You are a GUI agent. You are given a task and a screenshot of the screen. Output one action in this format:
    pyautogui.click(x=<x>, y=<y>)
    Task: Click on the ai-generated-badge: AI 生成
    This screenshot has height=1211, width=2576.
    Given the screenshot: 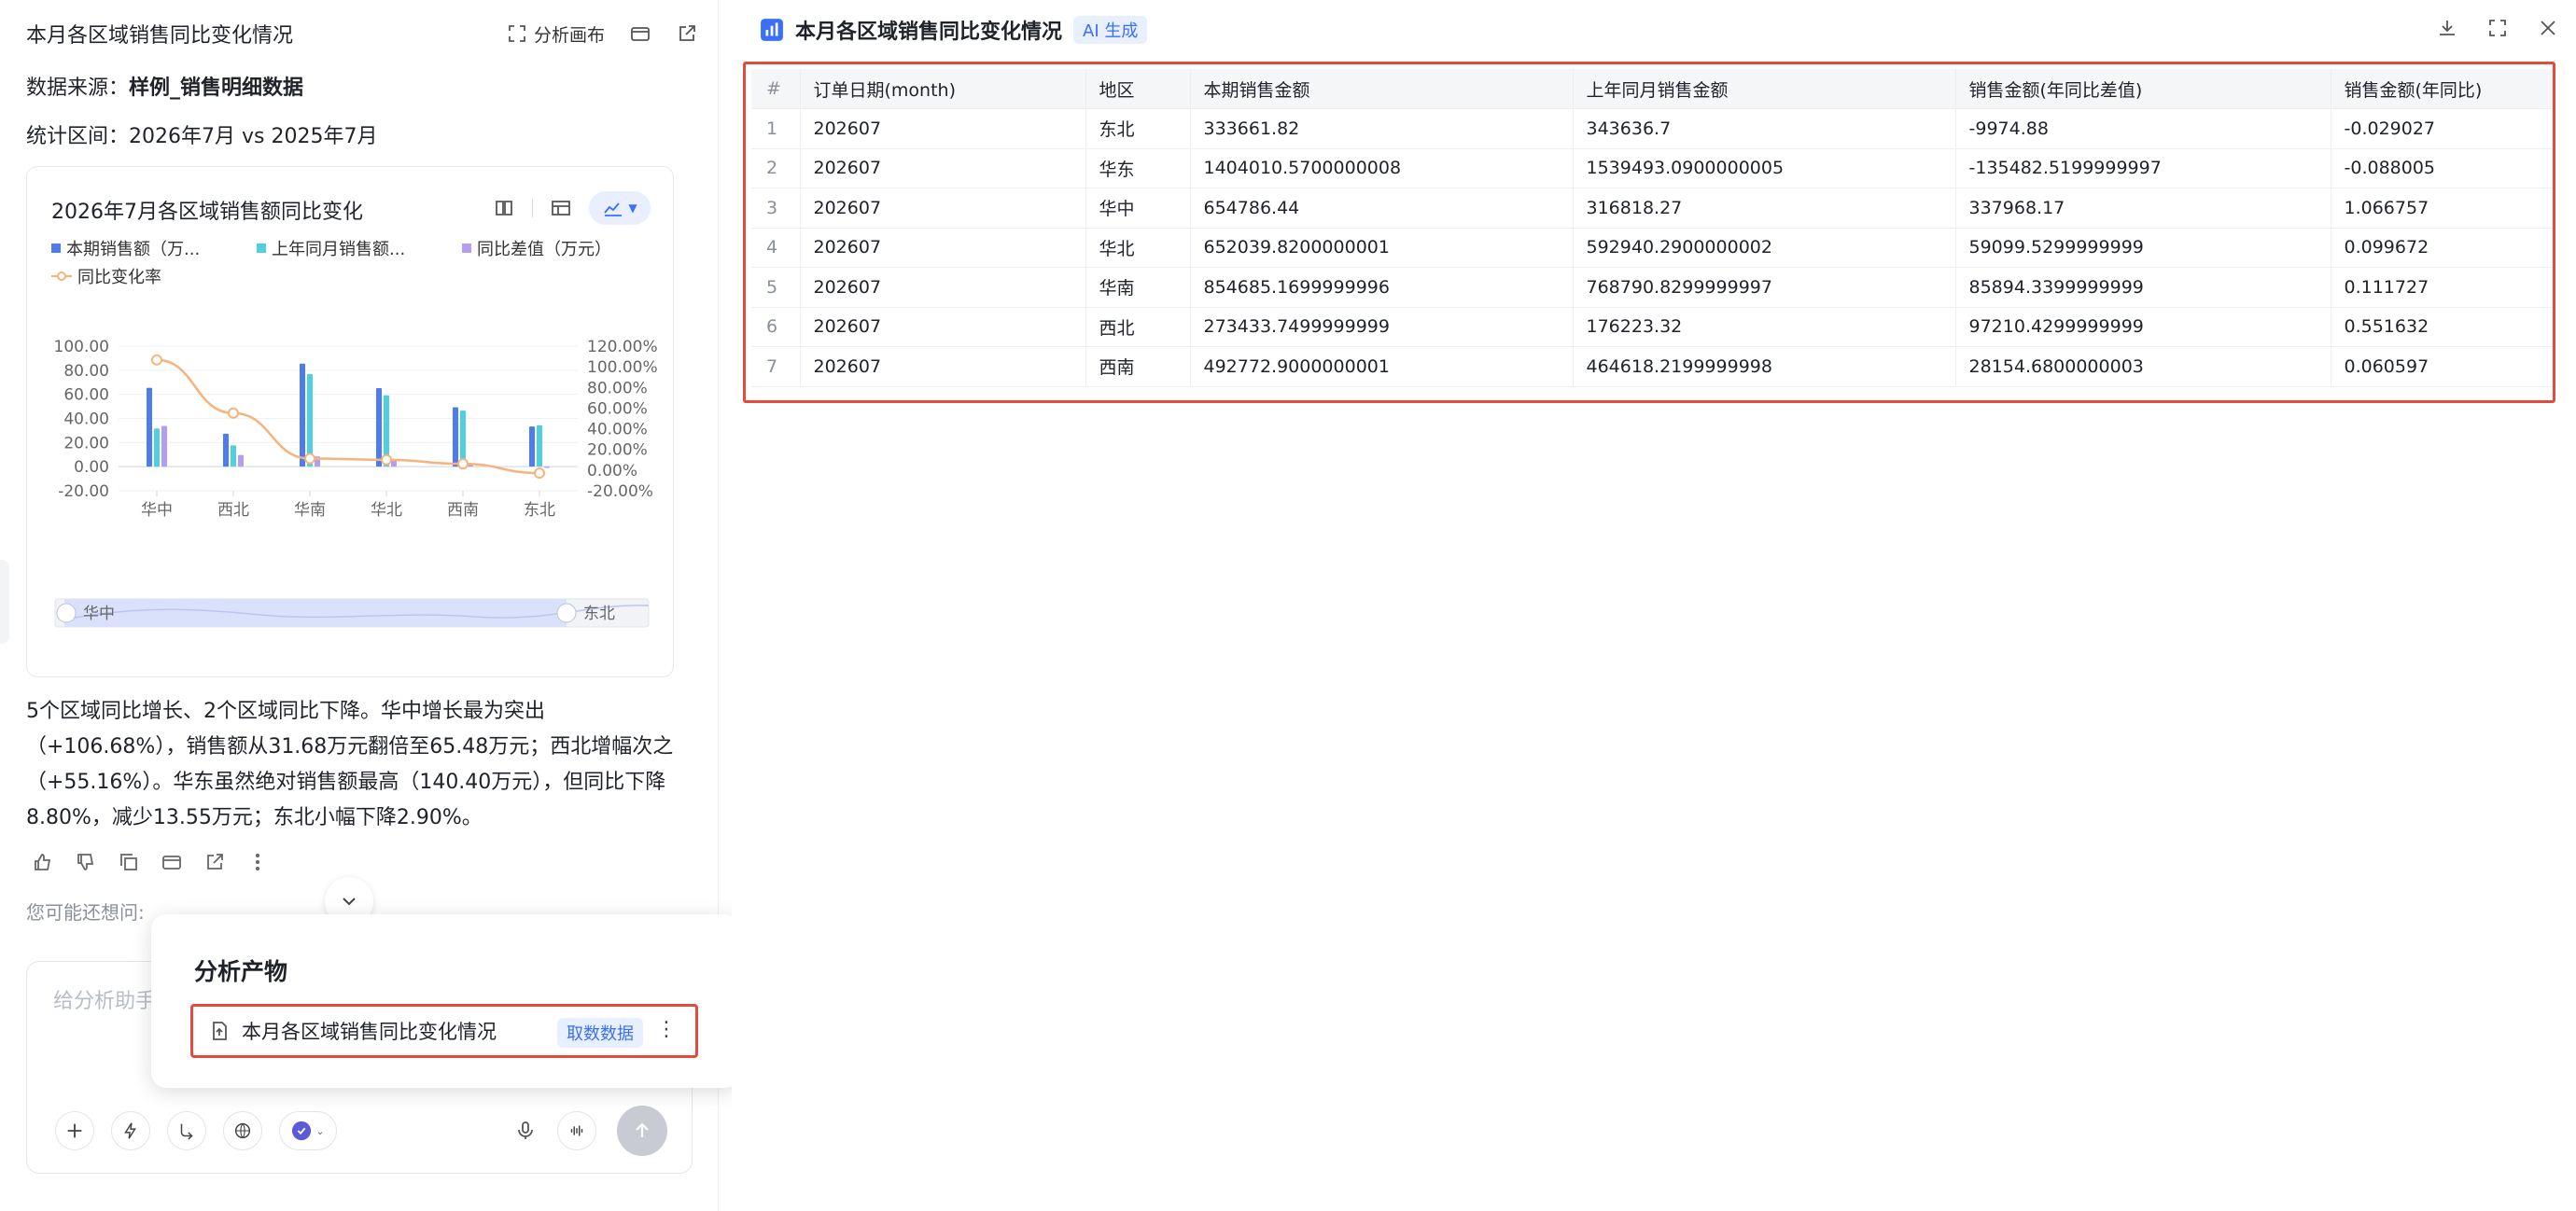 What is the action you would take?
    pyautogui.click(x=1110, y=30)
    